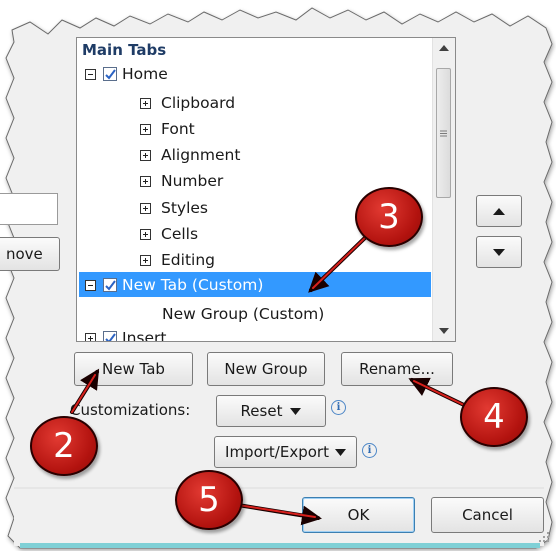 The image size is (556, 551). I want to click on tree-item-styles: Styles, so click(174, 208).